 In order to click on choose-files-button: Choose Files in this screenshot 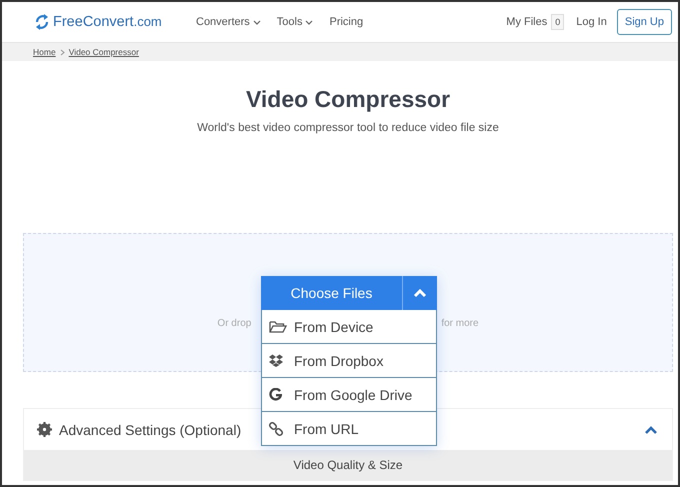, I will do `click(331, 293)`.